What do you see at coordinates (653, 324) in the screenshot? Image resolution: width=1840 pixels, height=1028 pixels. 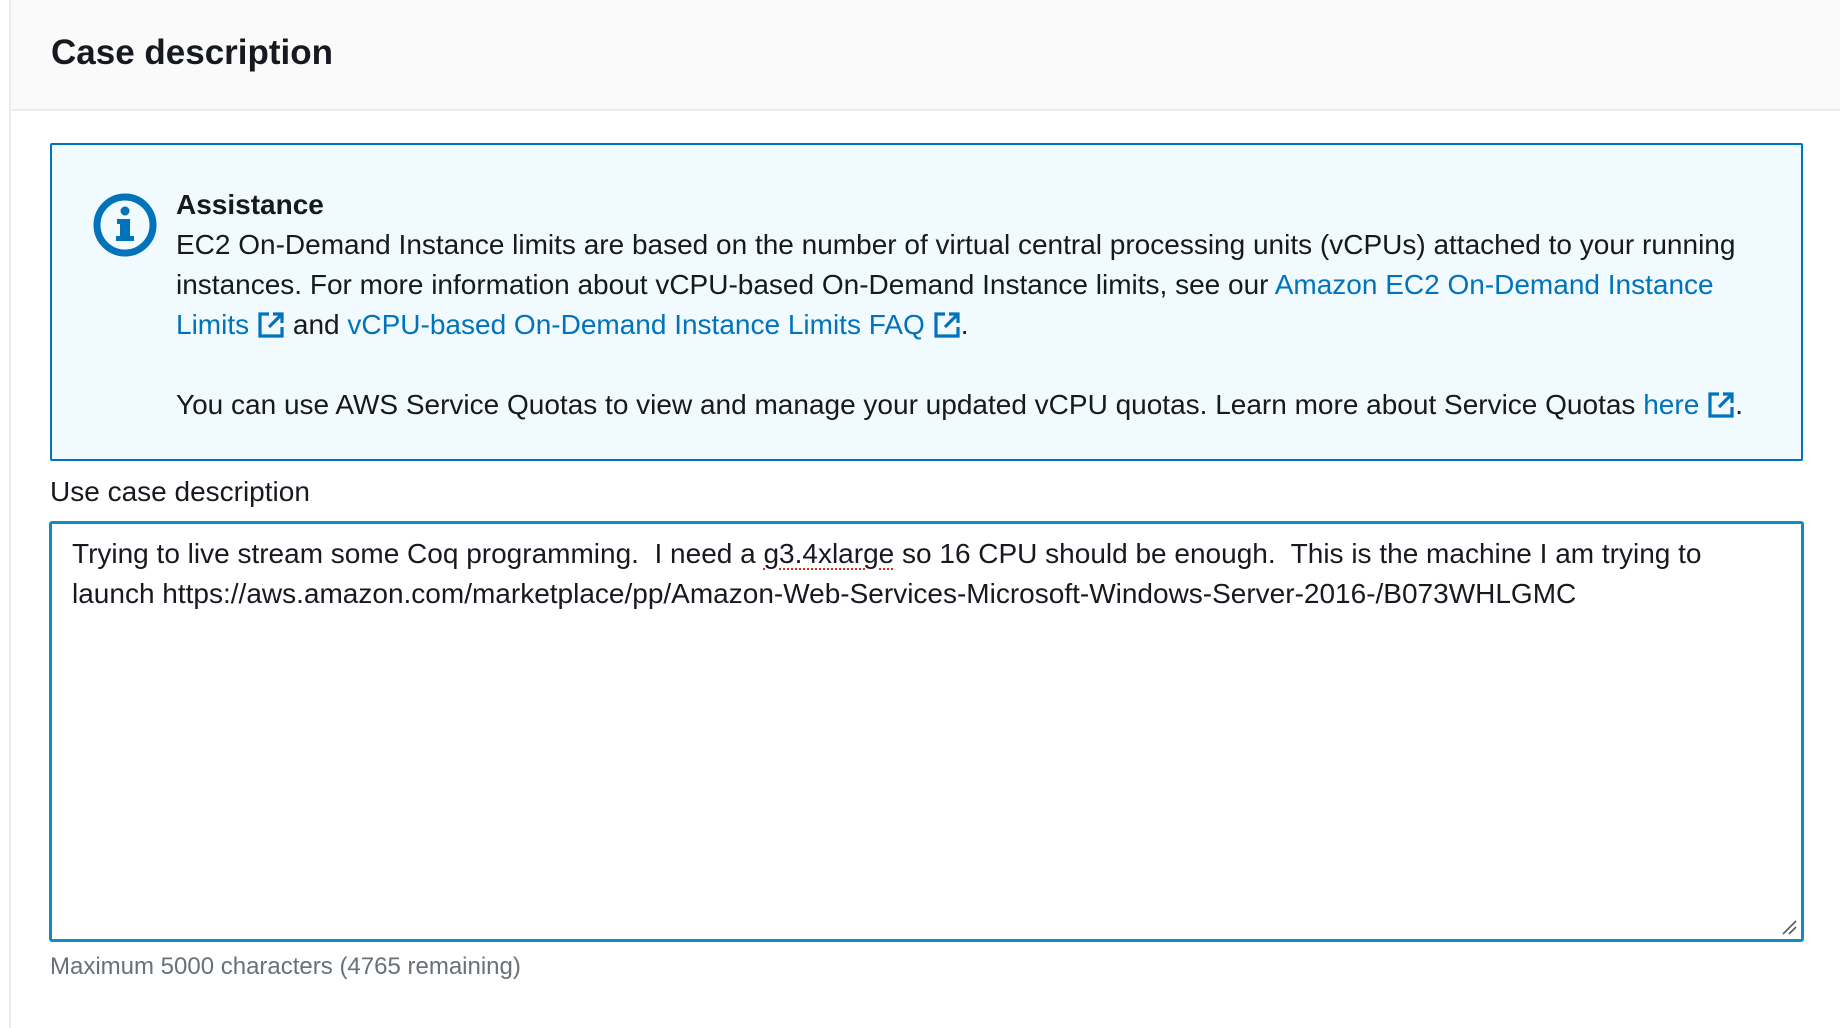 I see `vcpu-faq-link: vCPU-based On-Demand Instance Limits FAQ` at bounding box center [653, 324].